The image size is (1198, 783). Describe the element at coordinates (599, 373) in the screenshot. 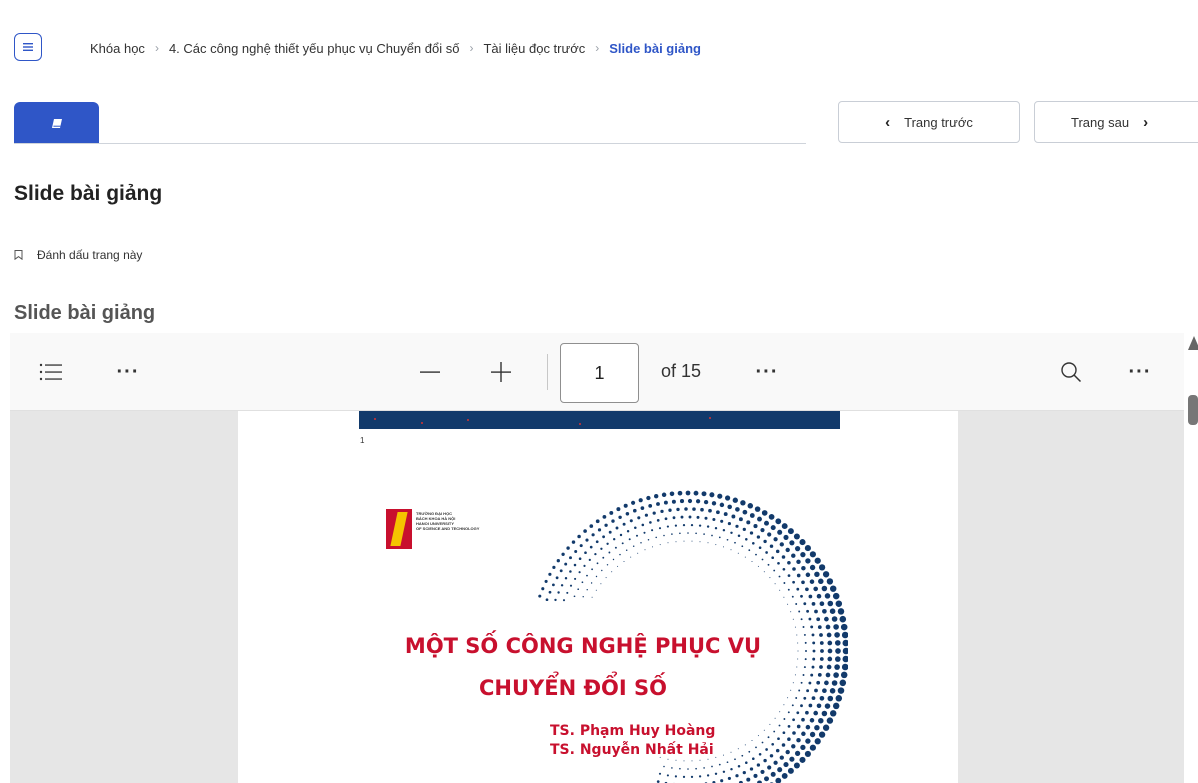

I see `page-number-input` at that location.